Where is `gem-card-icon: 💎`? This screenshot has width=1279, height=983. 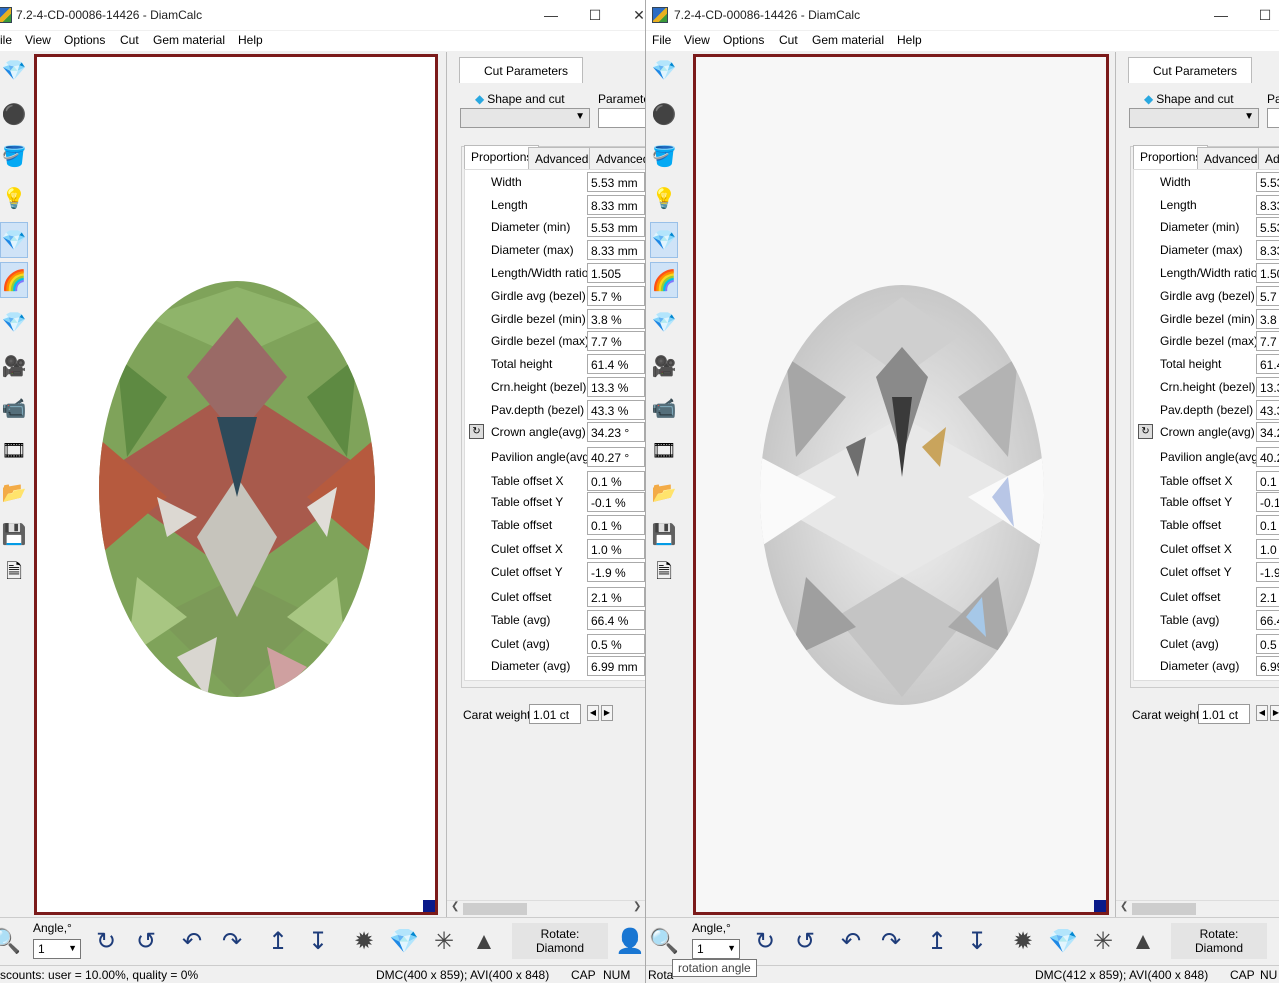 gem-card-icon: 💎 is located at coordinates (664, 322).